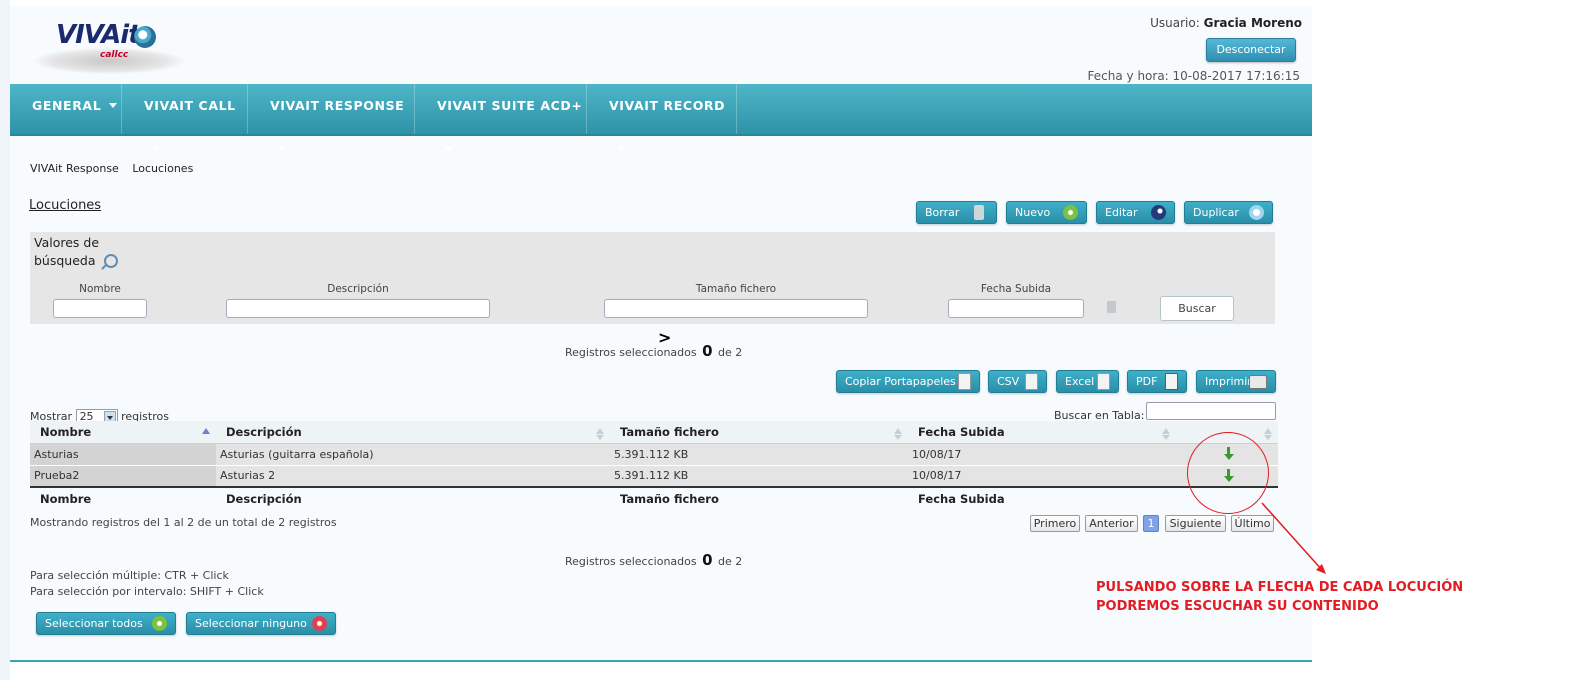 This screenshot has width=1595, height=680. Describe the element at coordinates (106, 623) in the screenshot. I see `select-all-button: Seleccionar todos` at that location.